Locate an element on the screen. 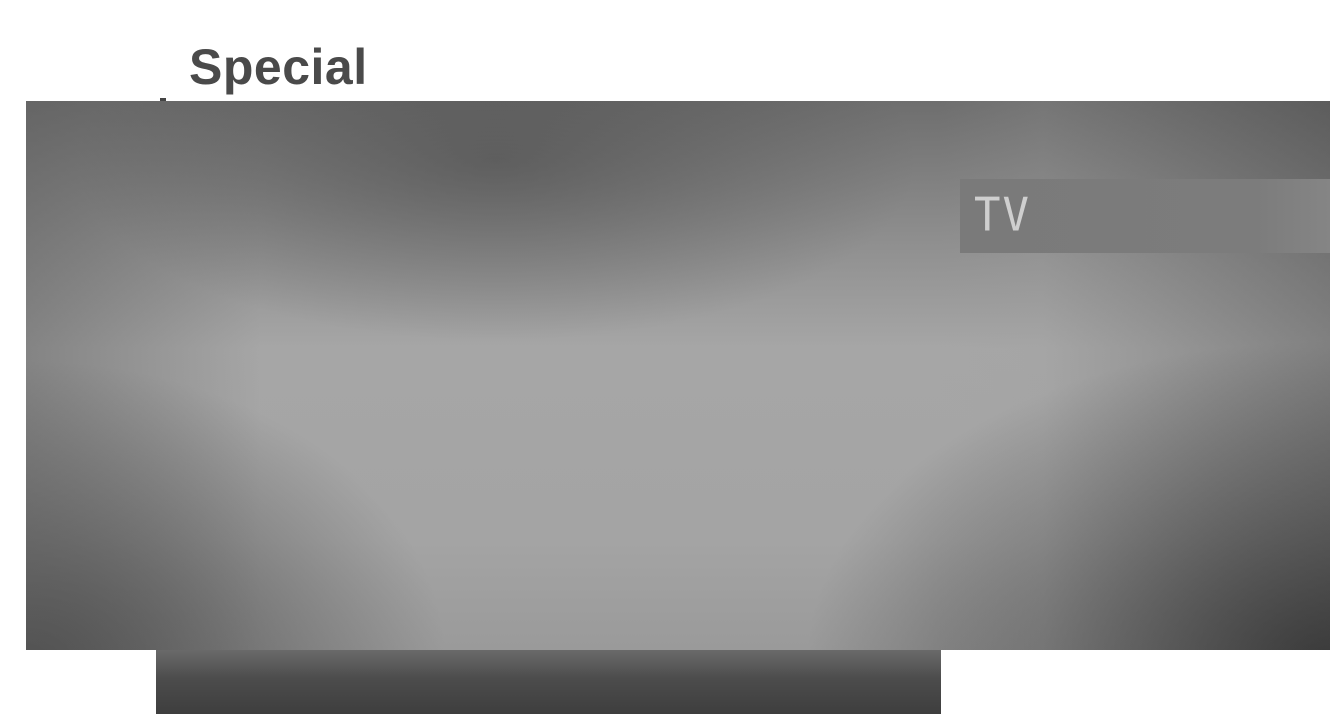 This screenshot has width=1330, height=714. page-title: Special is located at coordinates (278, 67).